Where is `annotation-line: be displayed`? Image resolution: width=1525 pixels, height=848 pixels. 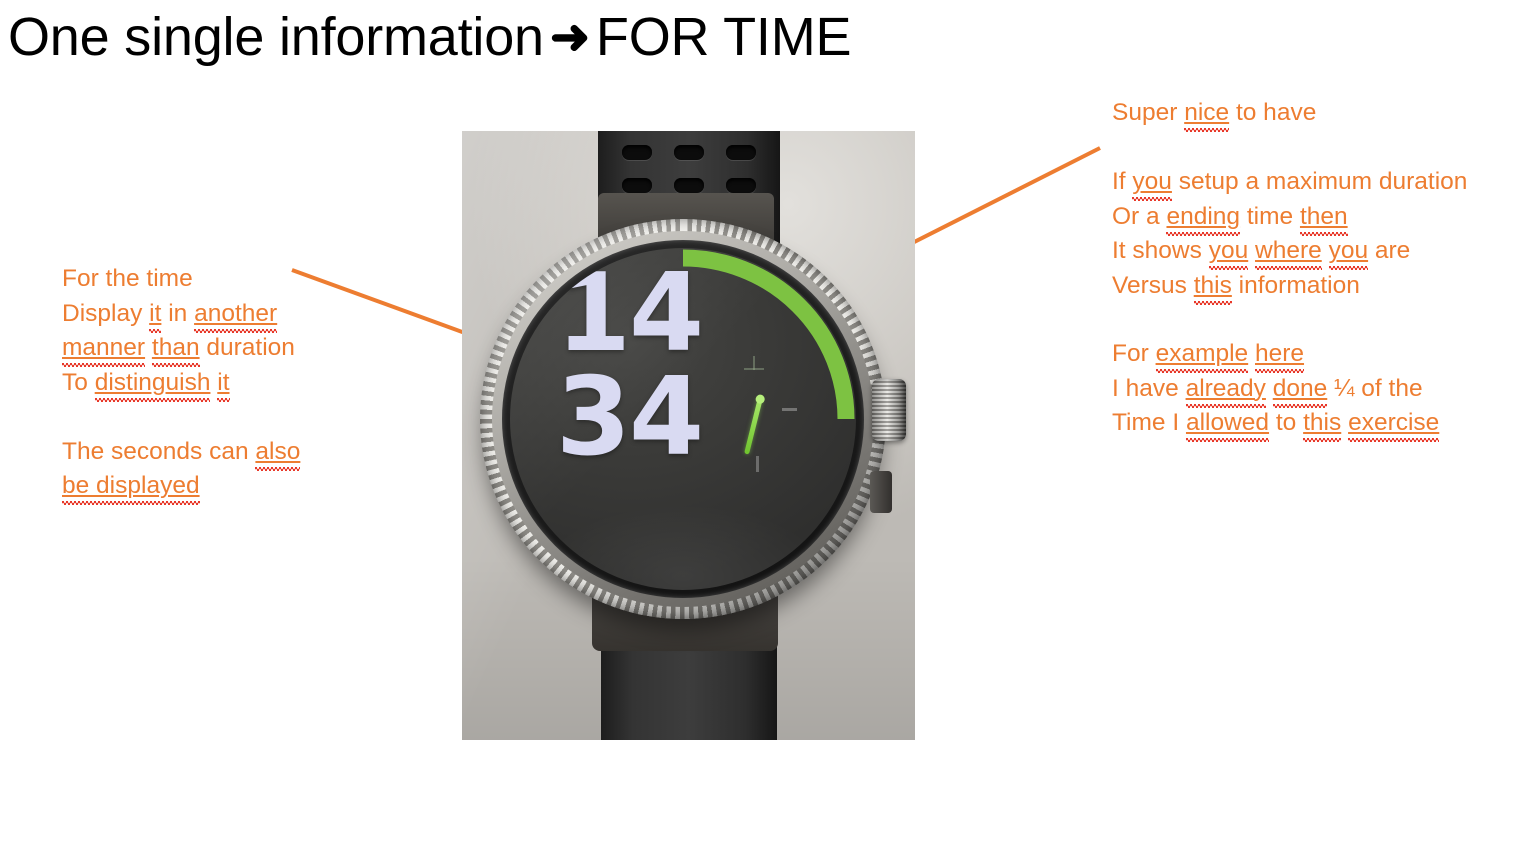 annotation-line: be displayed is located at coordinates (181, 486).